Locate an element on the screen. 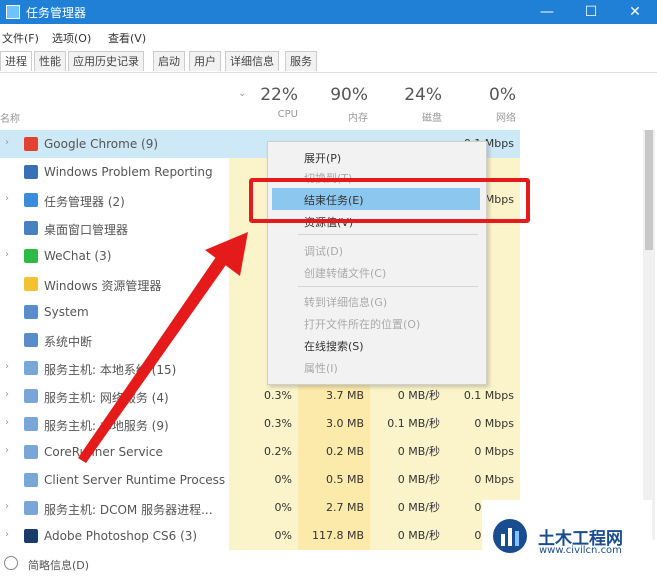 This screenshot has width=657, height=581. table-row: ›服务主机: DCOM 服务器进程...0%2.7 MB0 MB/秒0 Mbps is located at coordinates (260, 508).